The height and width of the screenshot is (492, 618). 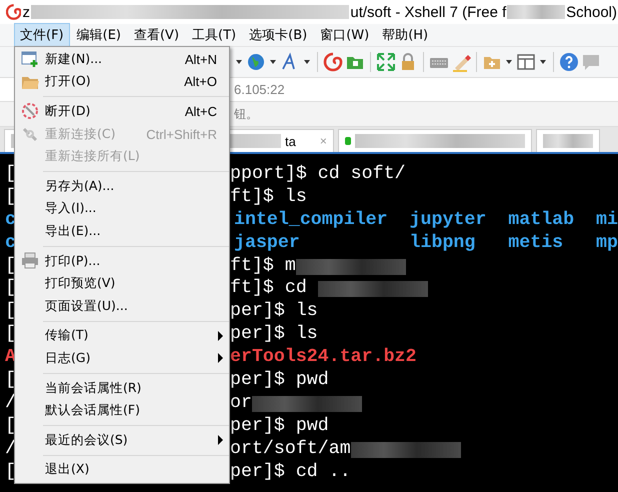 I want to click on help-icon, so click(x=569, y=62).